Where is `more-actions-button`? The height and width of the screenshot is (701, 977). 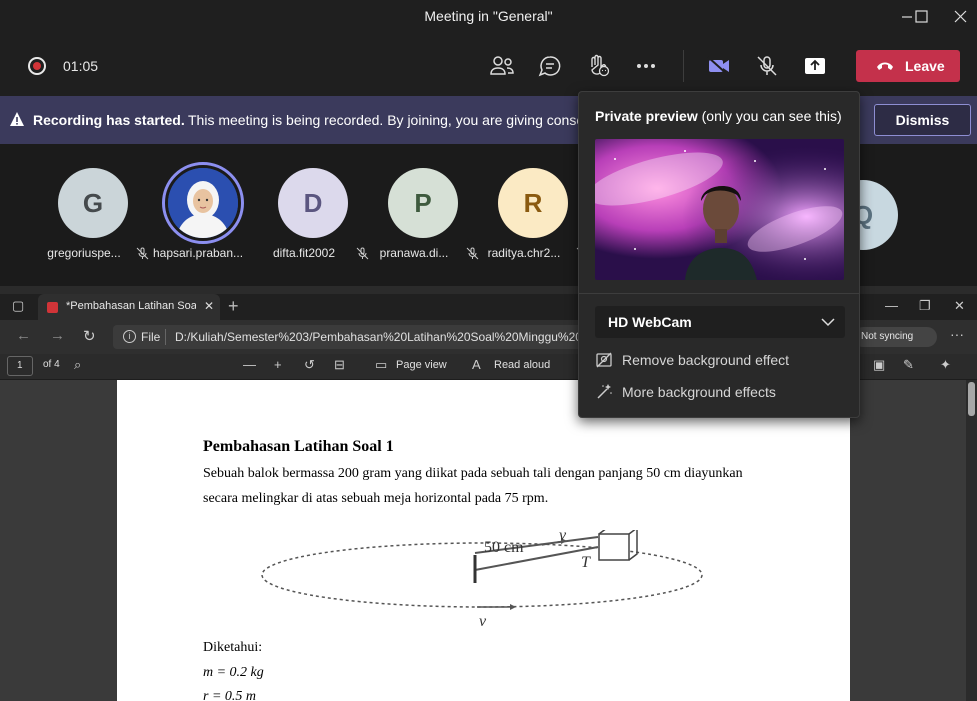
more-actions-button is located at coordinates (646, 66).